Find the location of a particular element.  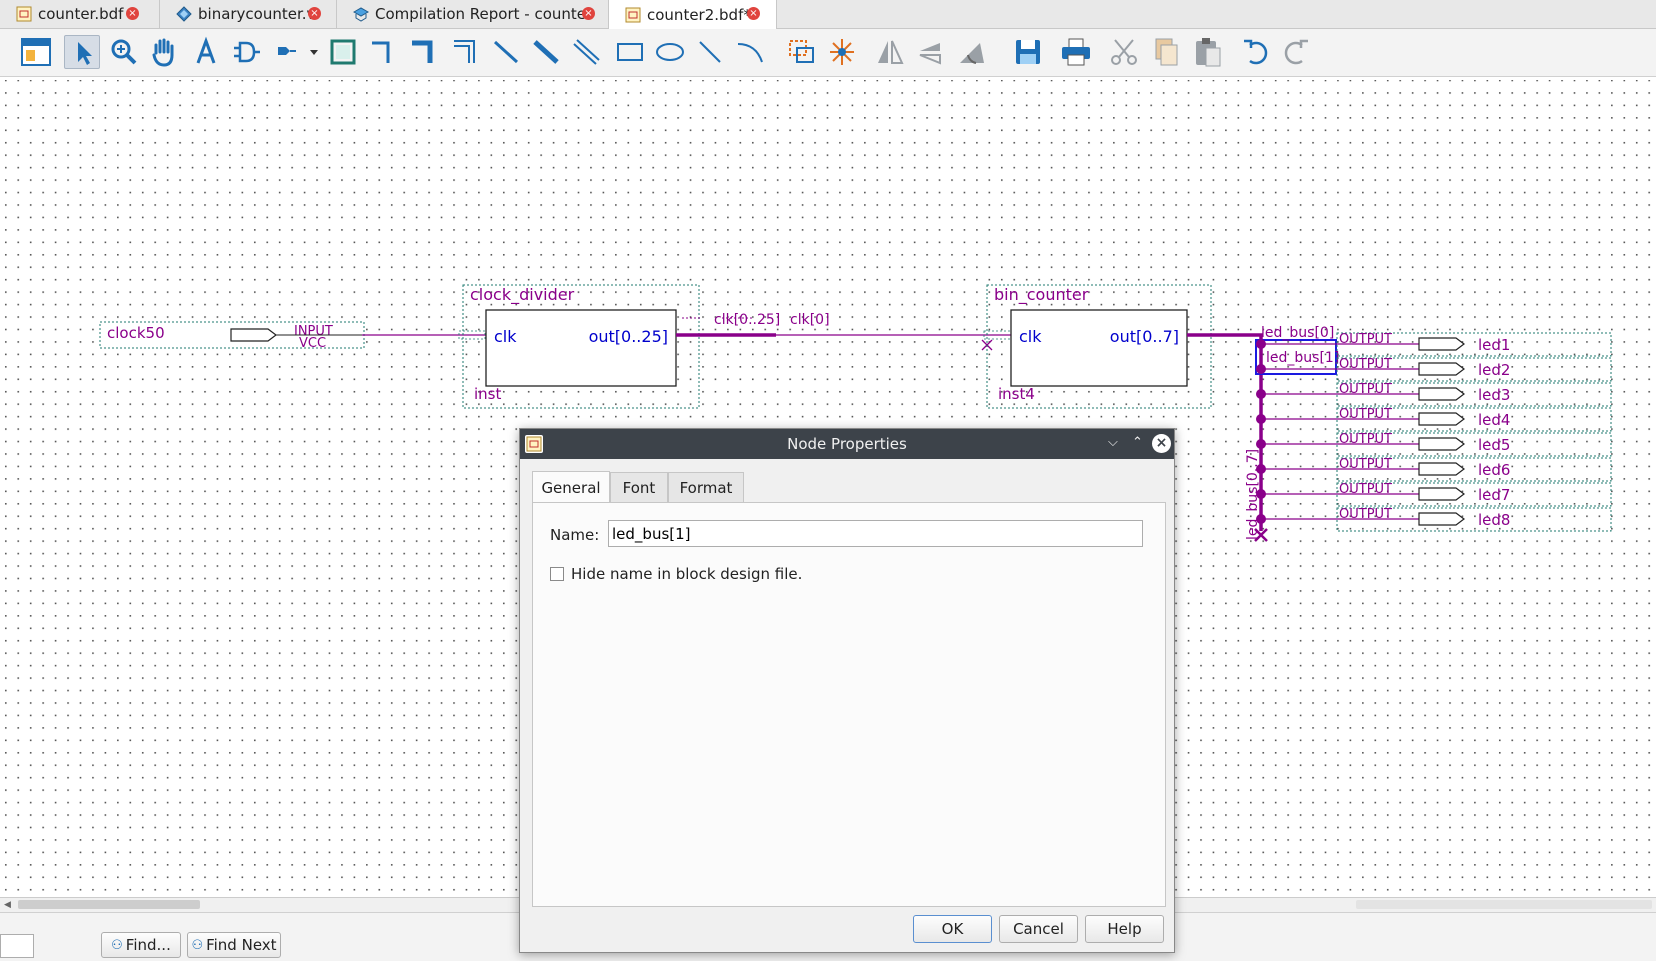

rotate-button is located at coordinates (972, 52).